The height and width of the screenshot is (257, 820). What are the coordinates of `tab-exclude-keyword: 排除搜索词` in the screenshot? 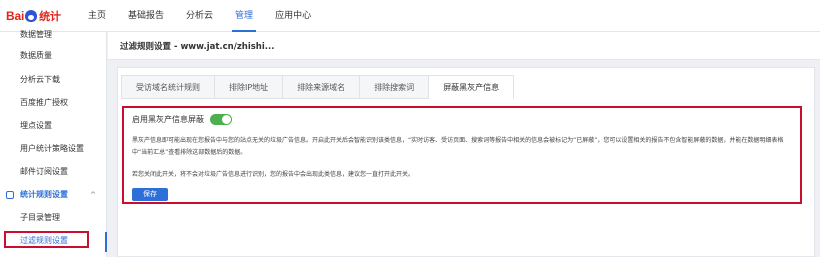 It's located at (395, 87).